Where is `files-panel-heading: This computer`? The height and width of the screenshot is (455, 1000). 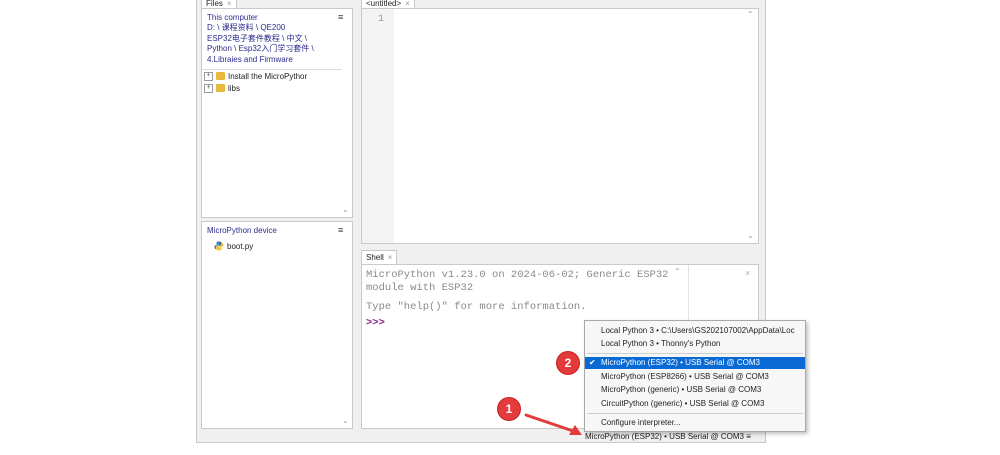
files-panel-heading: This computer is located at coordinates (232, 17).